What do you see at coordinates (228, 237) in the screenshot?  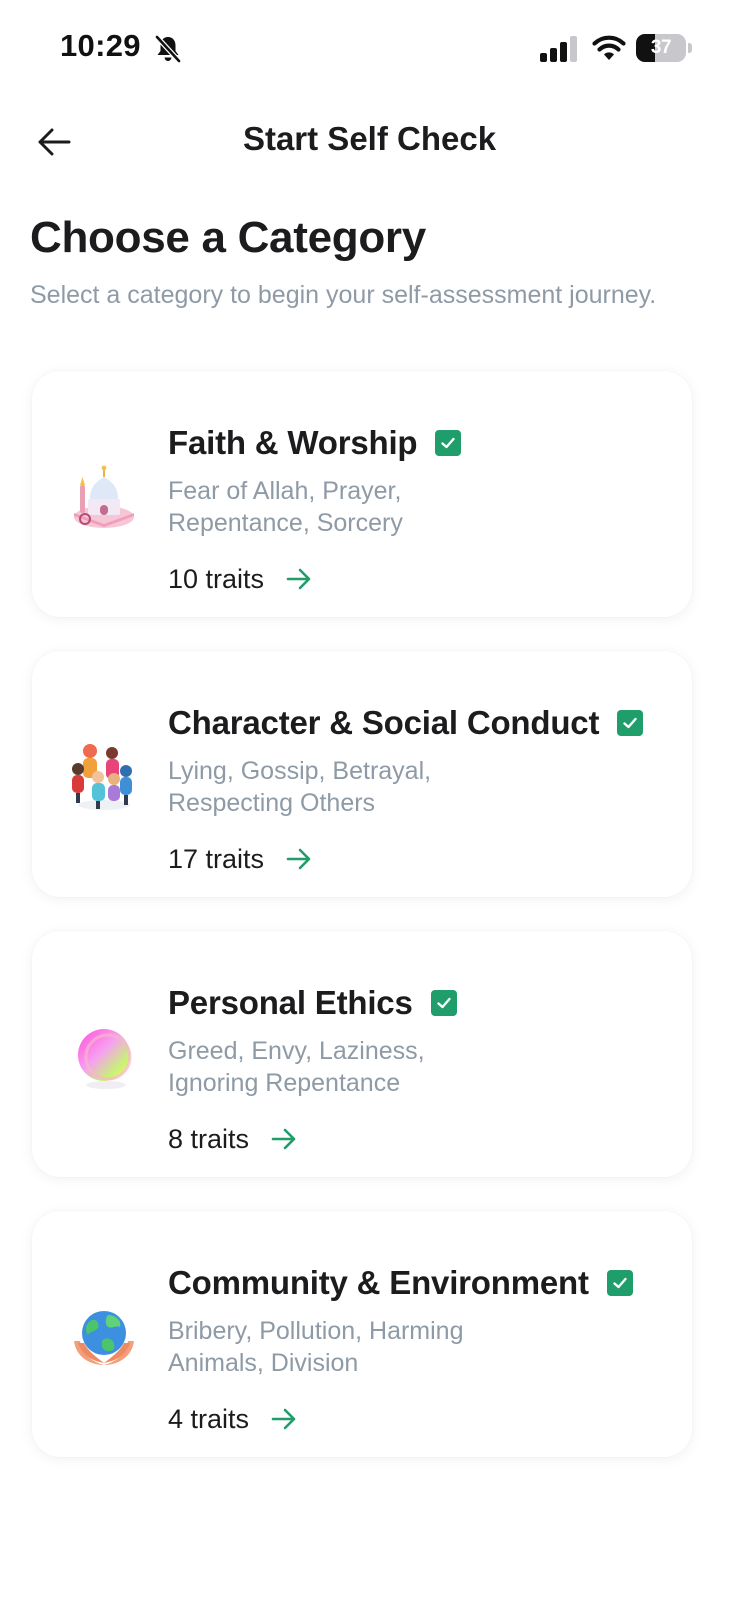 I see `page-title: Choose a Category` at bounding box center [228, 237].